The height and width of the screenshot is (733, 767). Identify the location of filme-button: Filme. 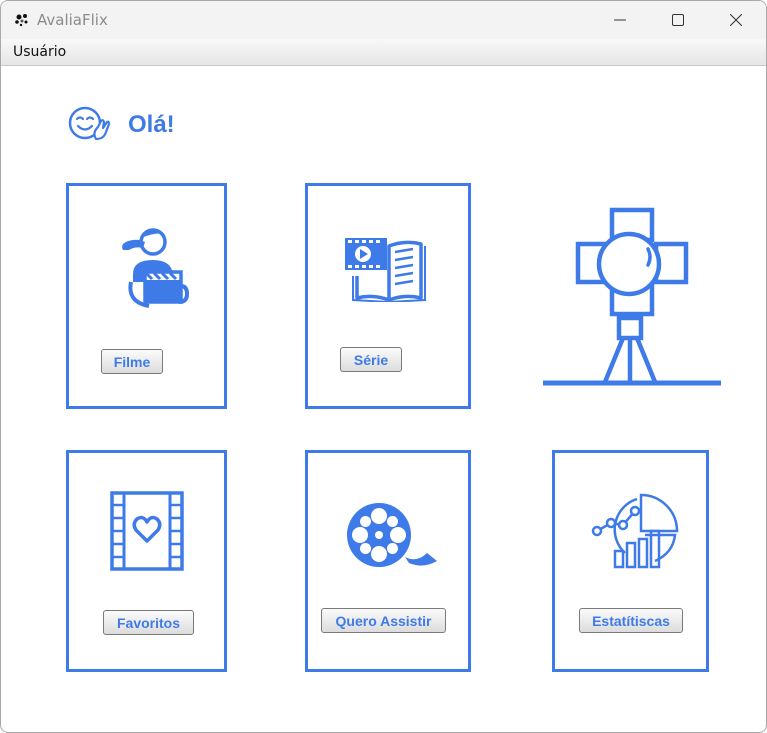
(132, 361).